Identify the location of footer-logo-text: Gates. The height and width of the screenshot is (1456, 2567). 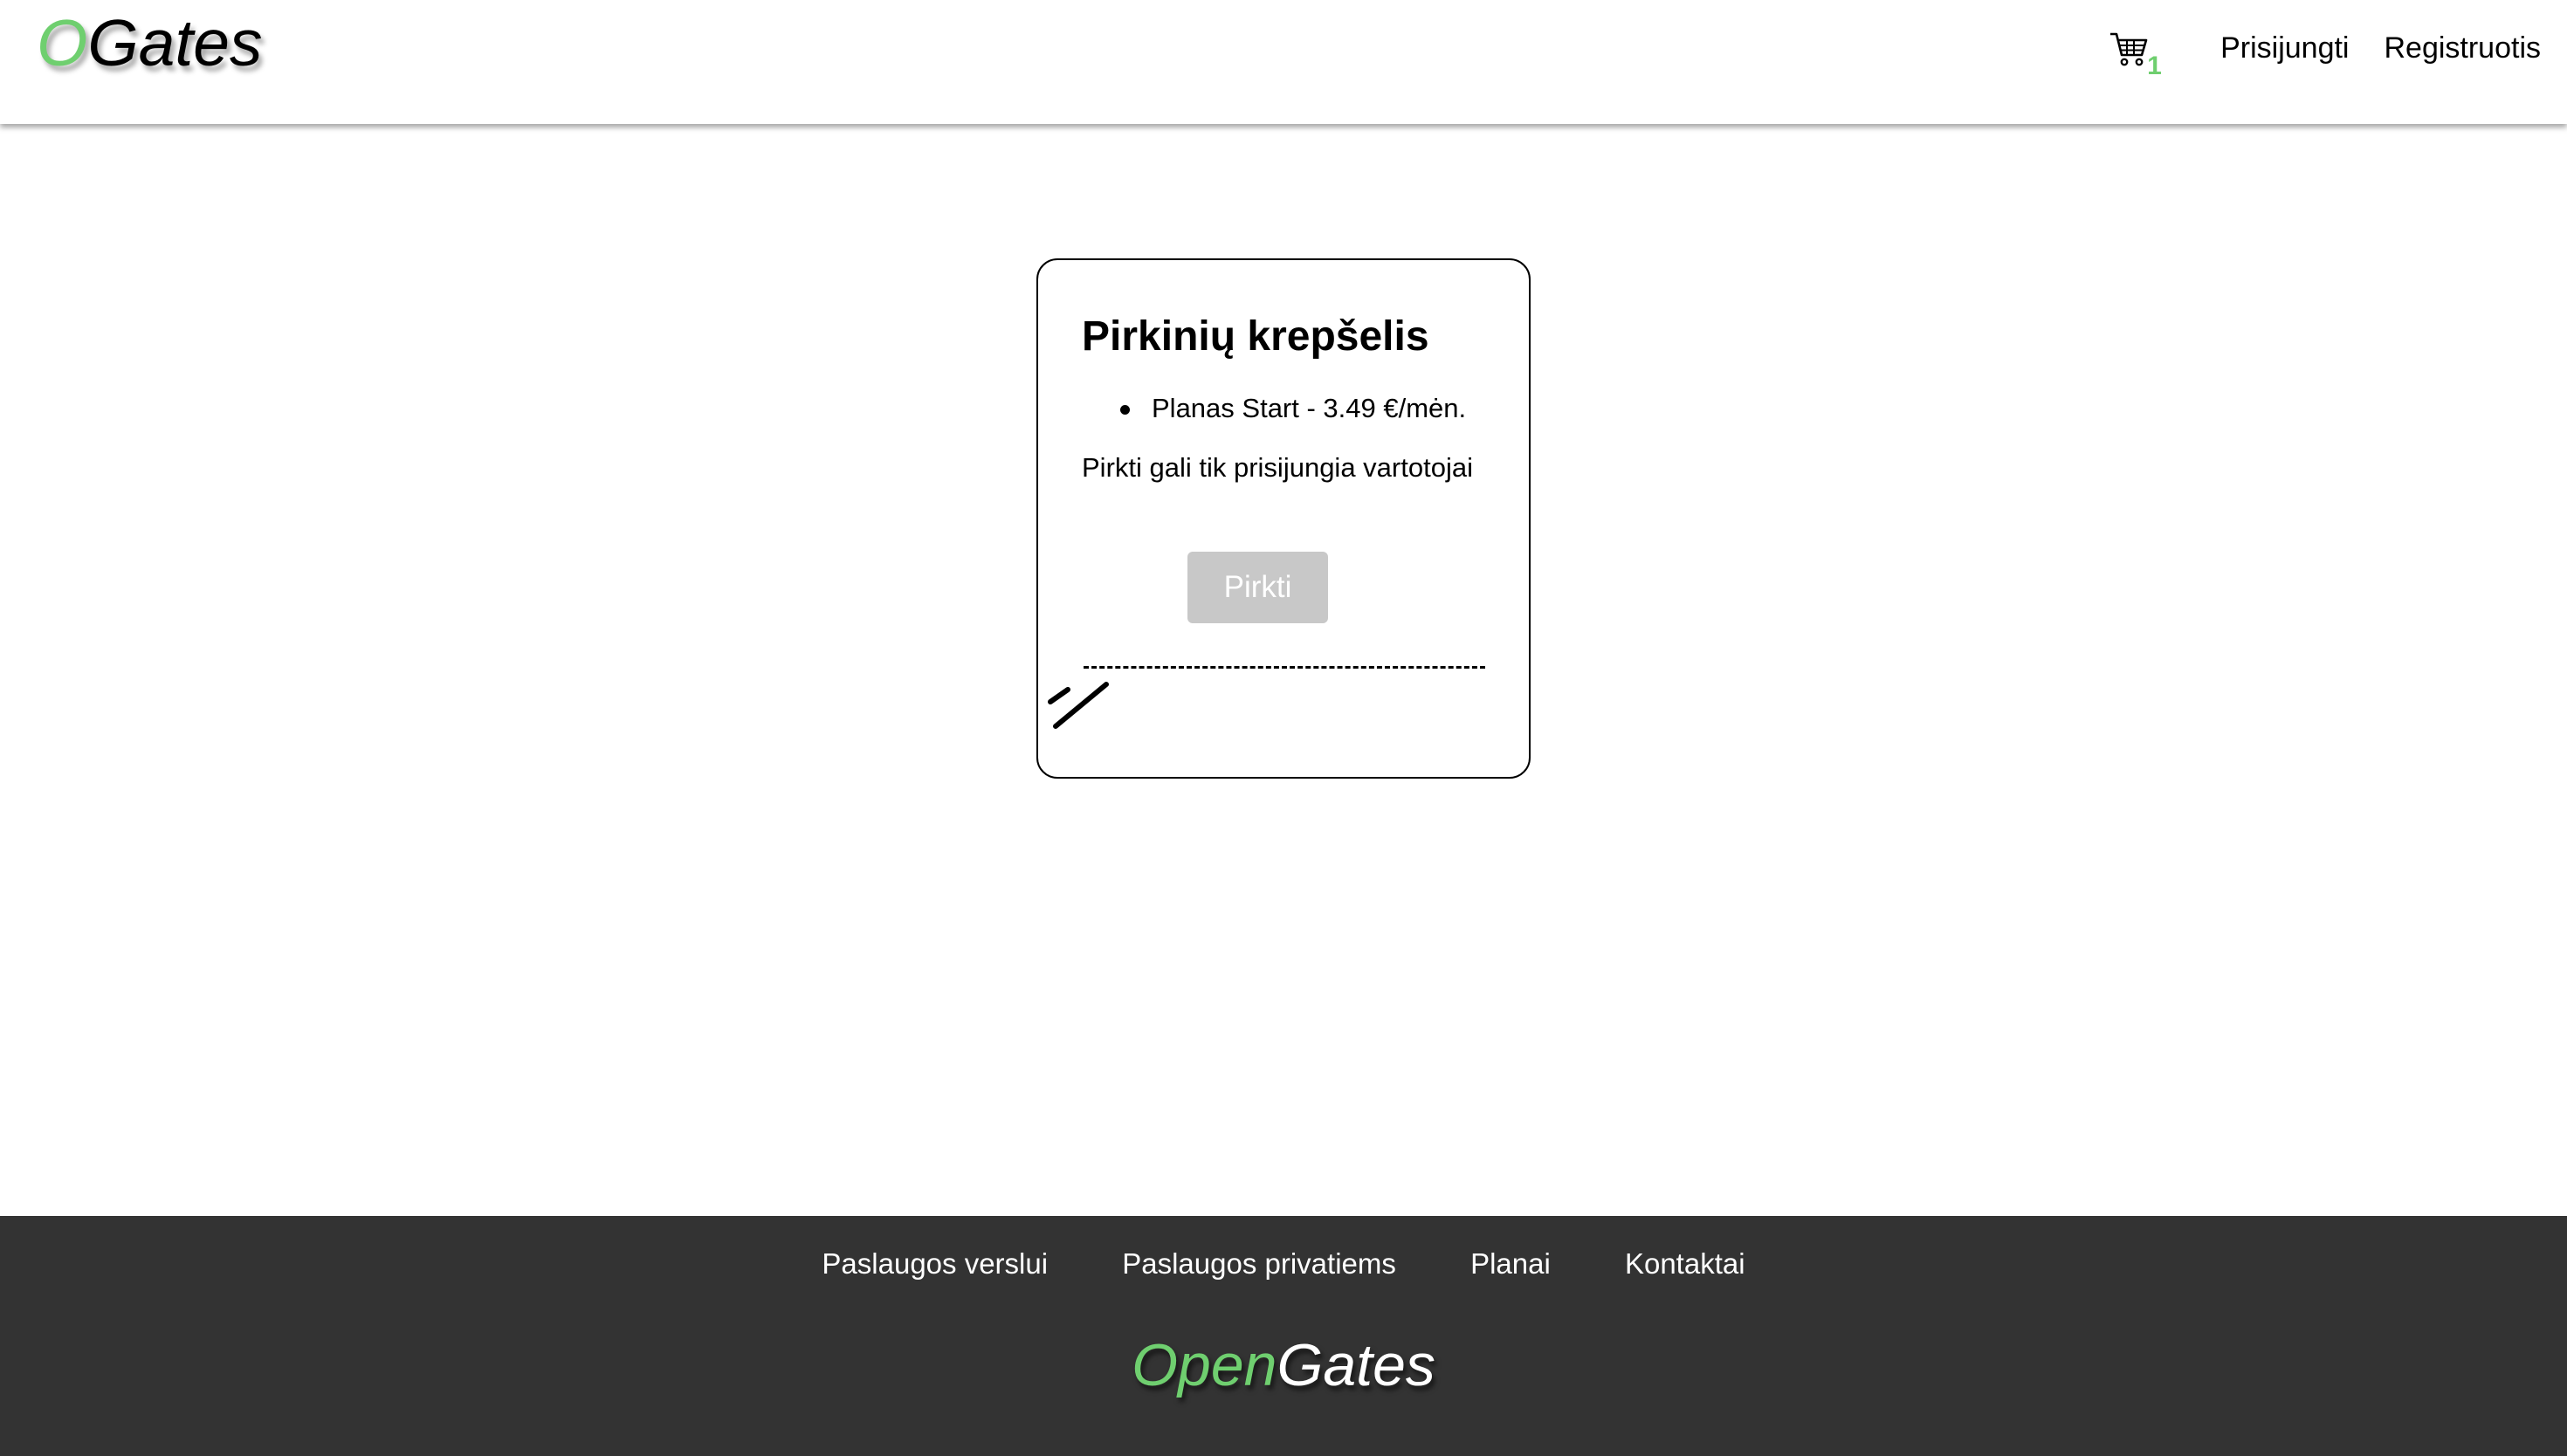
(1356, 1365).